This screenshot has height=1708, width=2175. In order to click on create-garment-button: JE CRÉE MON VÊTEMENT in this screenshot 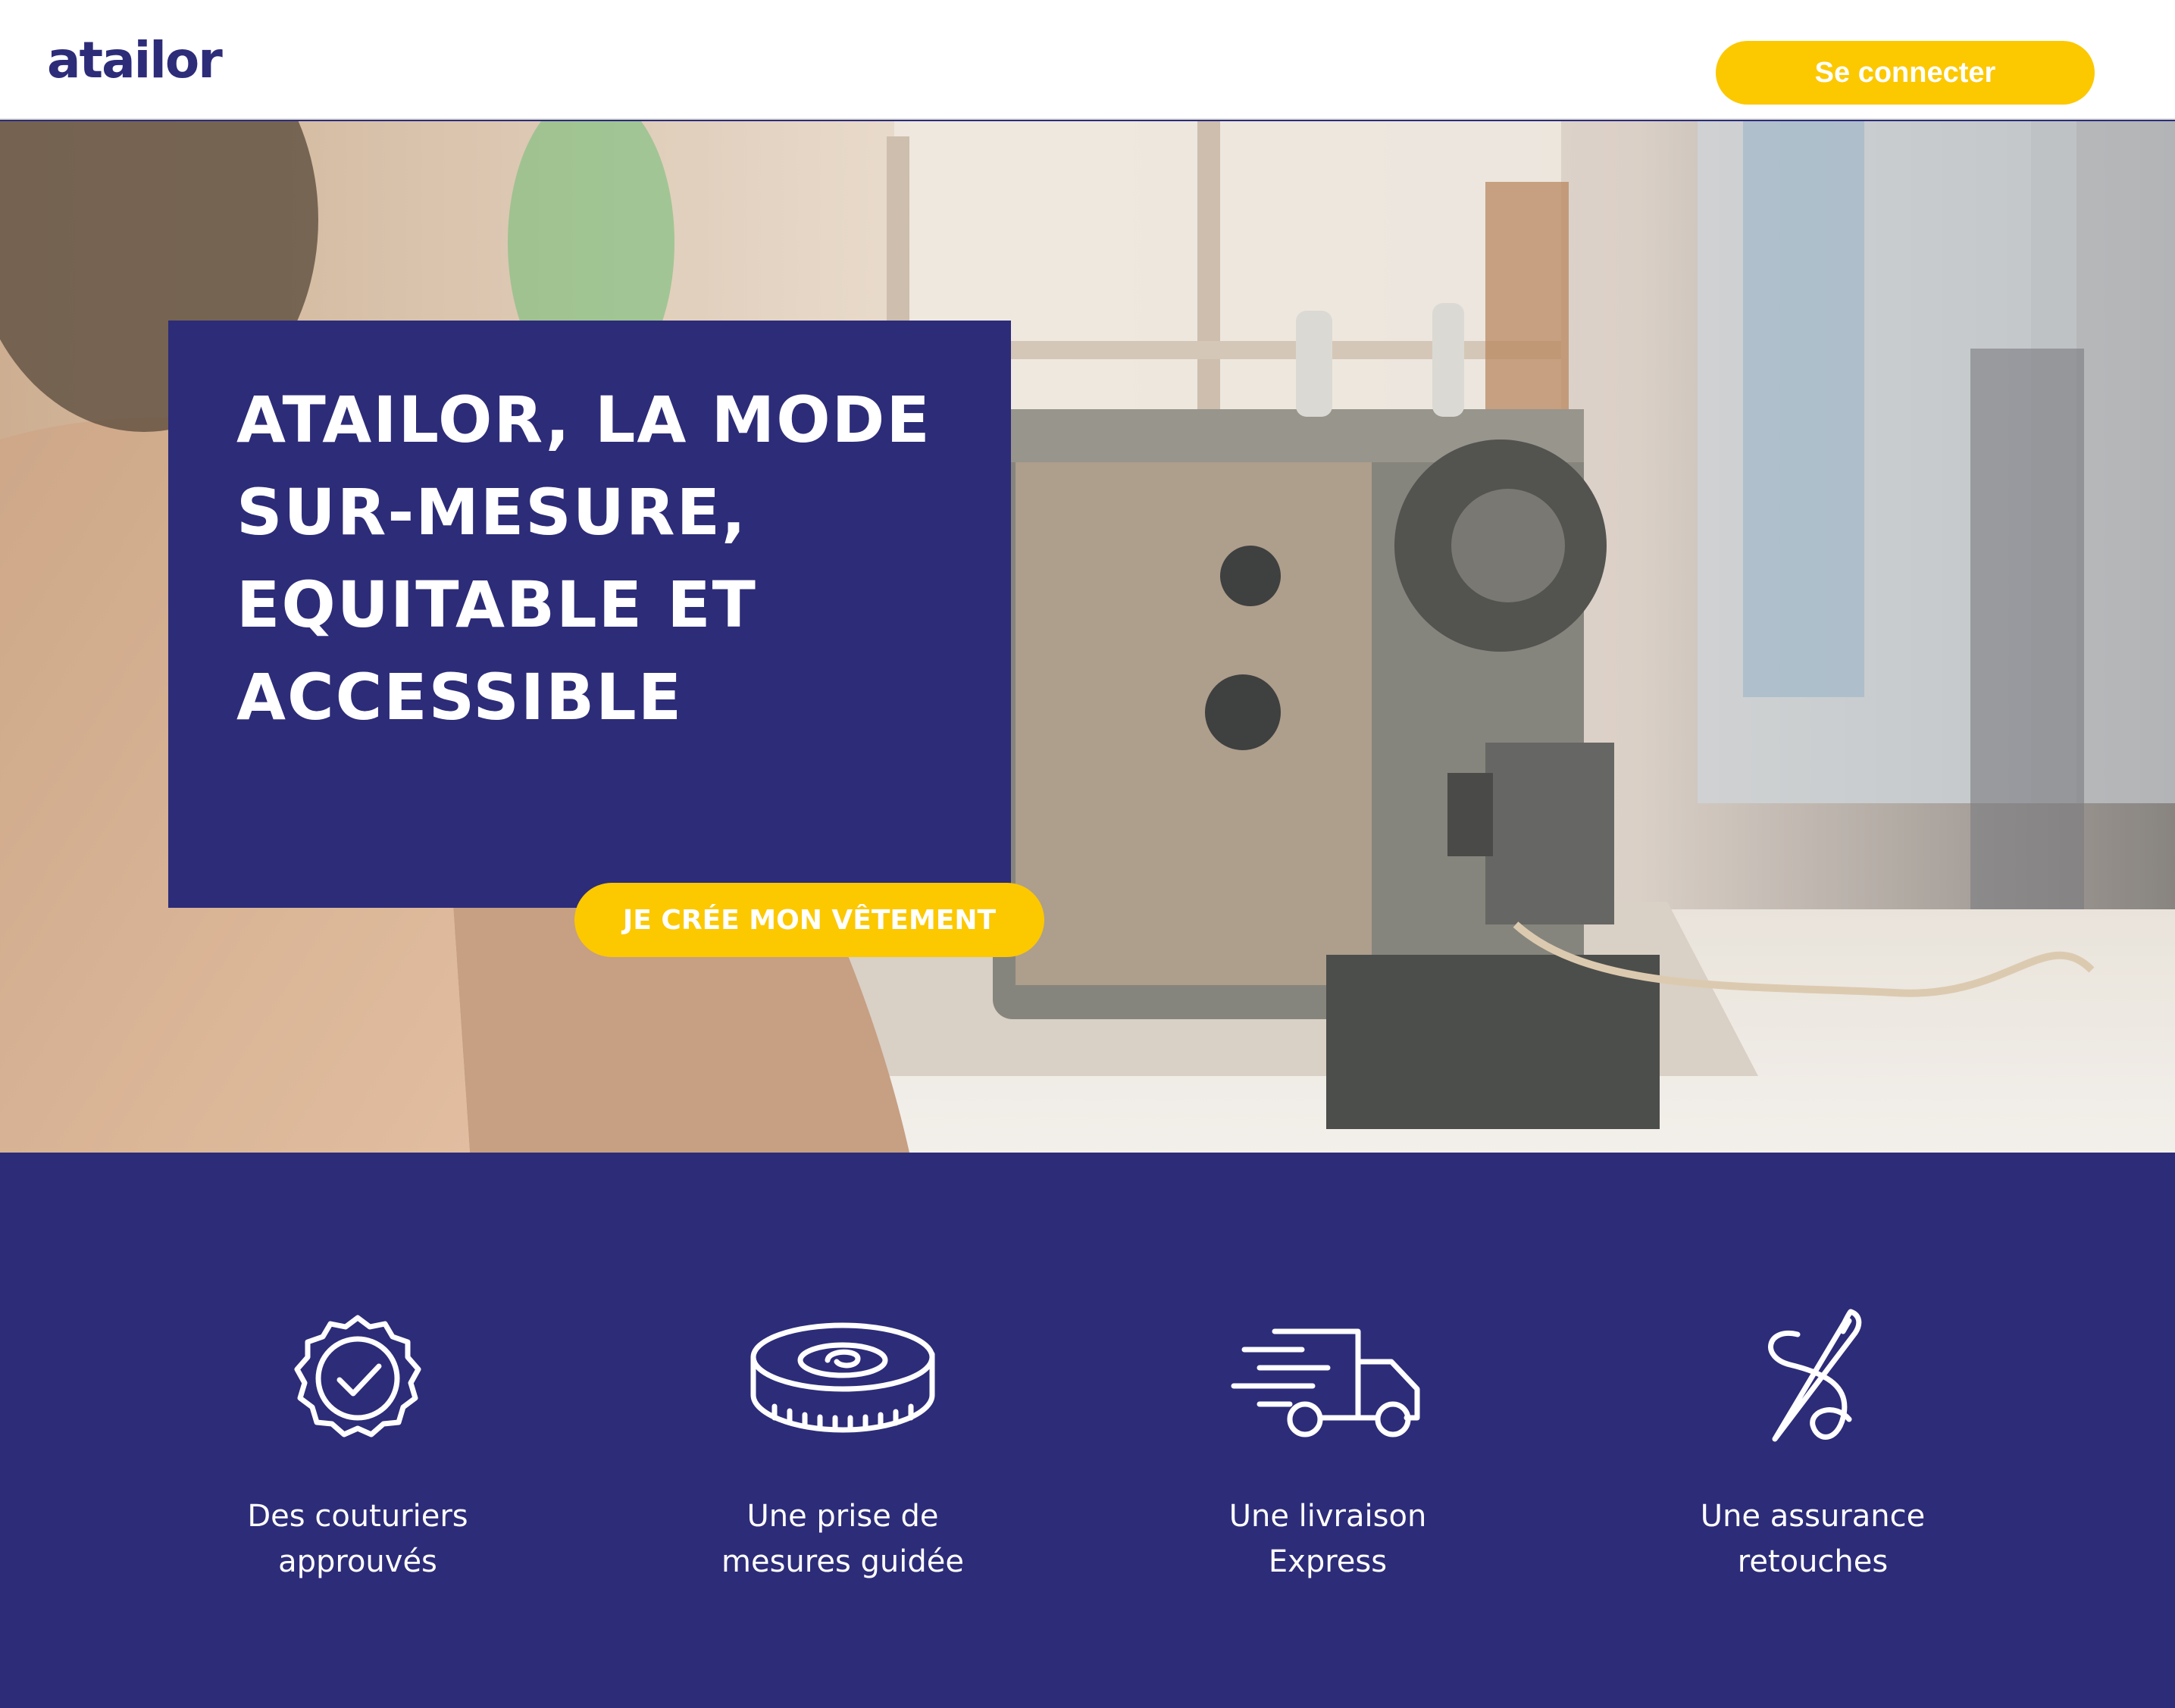, I will do `click(809, 920)`.